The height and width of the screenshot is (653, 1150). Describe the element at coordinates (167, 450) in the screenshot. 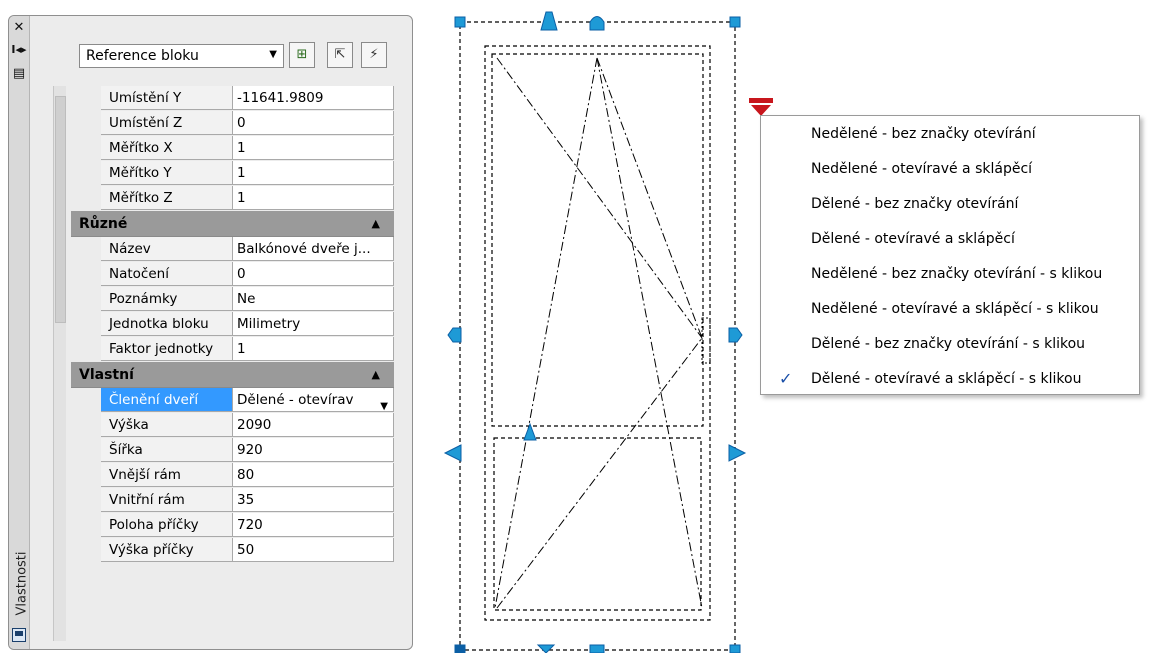

I see `property-label: Šířka` at that location.